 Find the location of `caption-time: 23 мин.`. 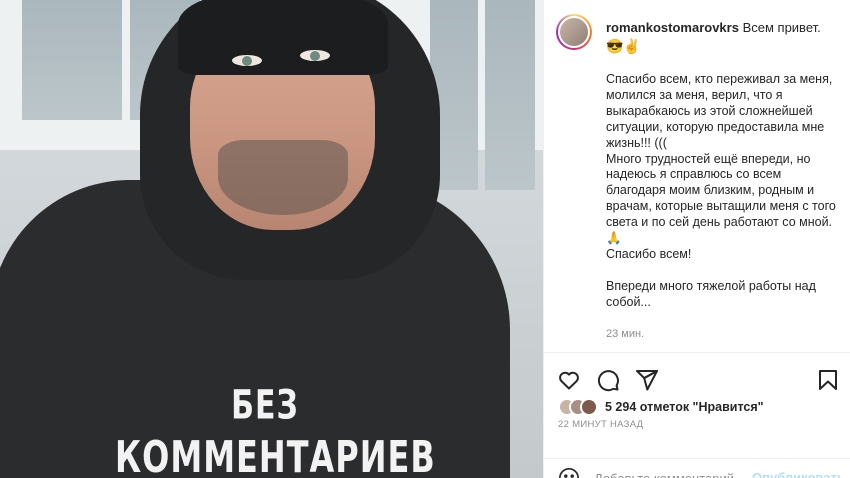

caption-time: 23 мин. is located at coordinates (625, 334).